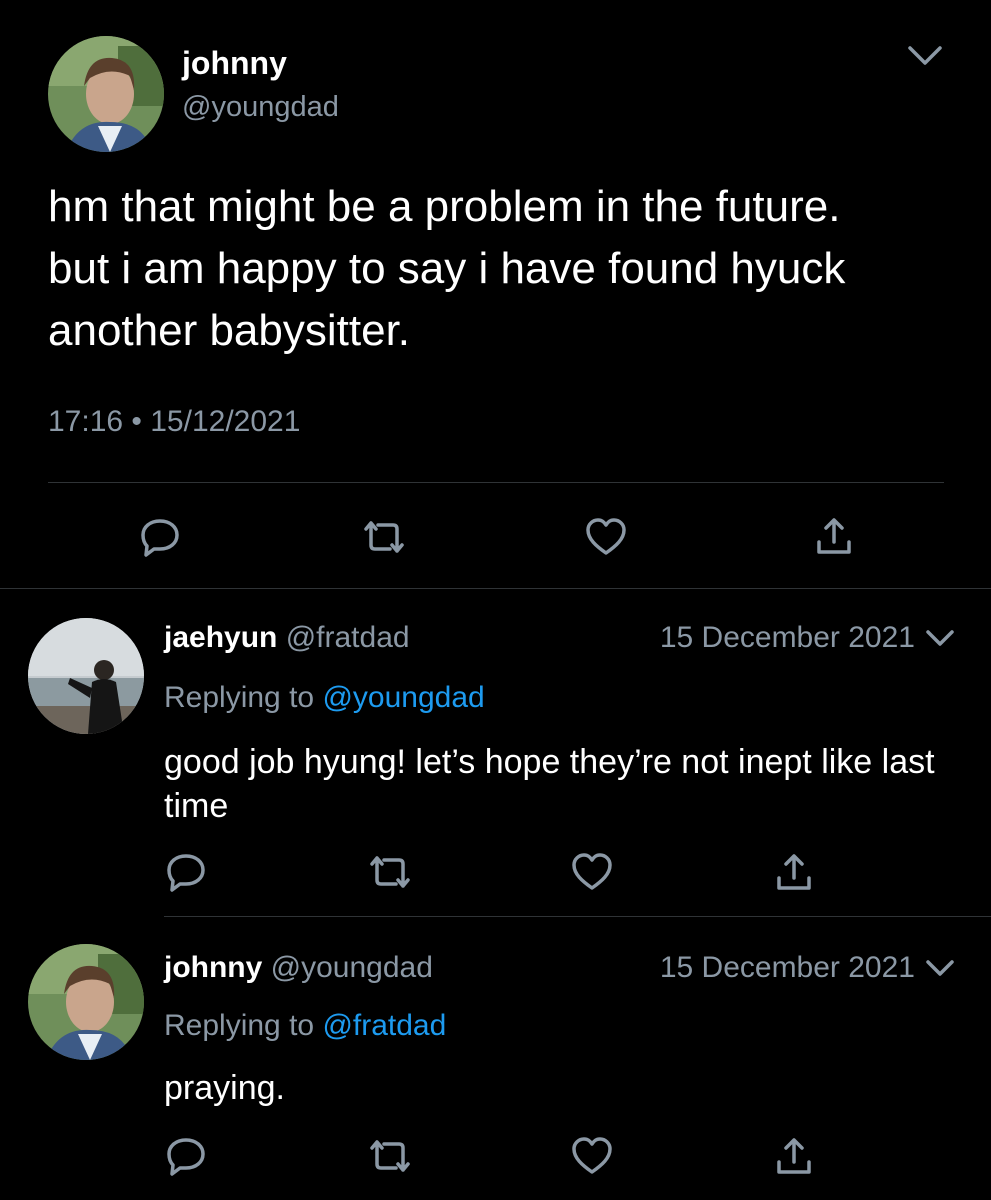 This screenshot has height=1200, width=991. I want to click on reply-text: praying., so click(224, 1088).